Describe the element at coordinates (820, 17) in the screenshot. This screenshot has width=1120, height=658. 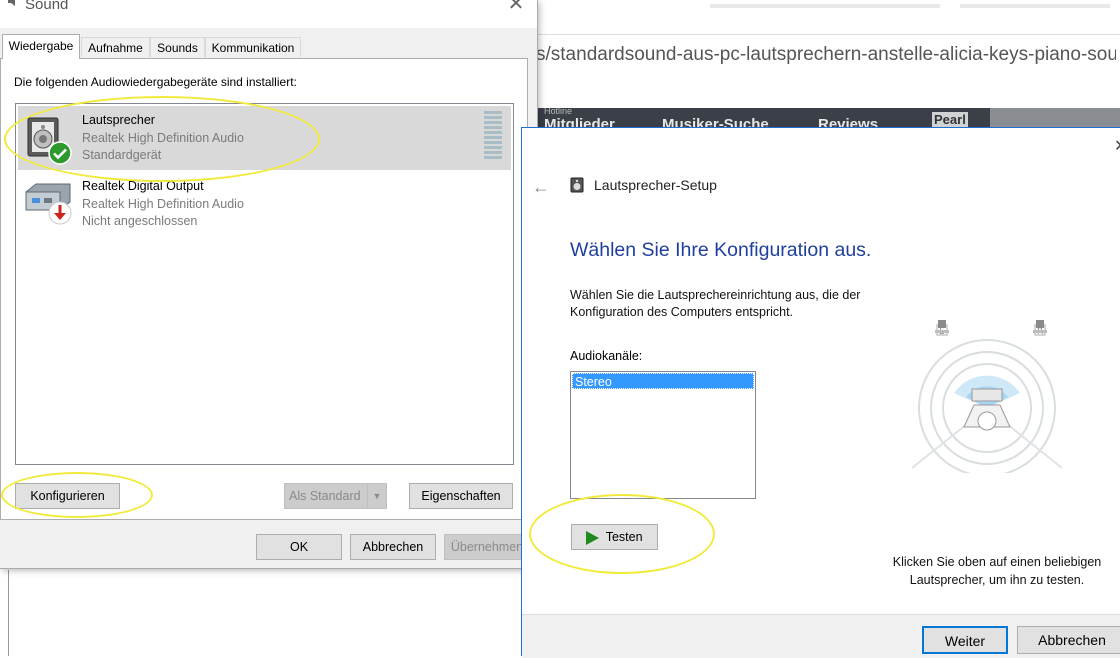
I see `browser-tab-strip` at that location.